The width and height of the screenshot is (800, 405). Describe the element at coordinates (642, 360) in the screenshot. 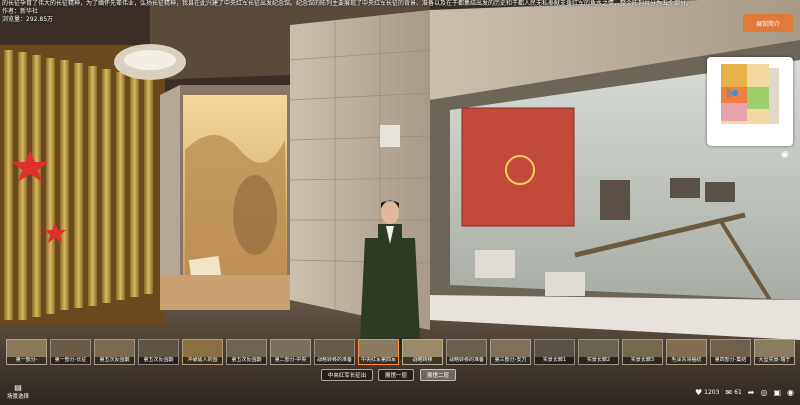

I see `scene-thumbnail-label: 实景长廊3` at that location.